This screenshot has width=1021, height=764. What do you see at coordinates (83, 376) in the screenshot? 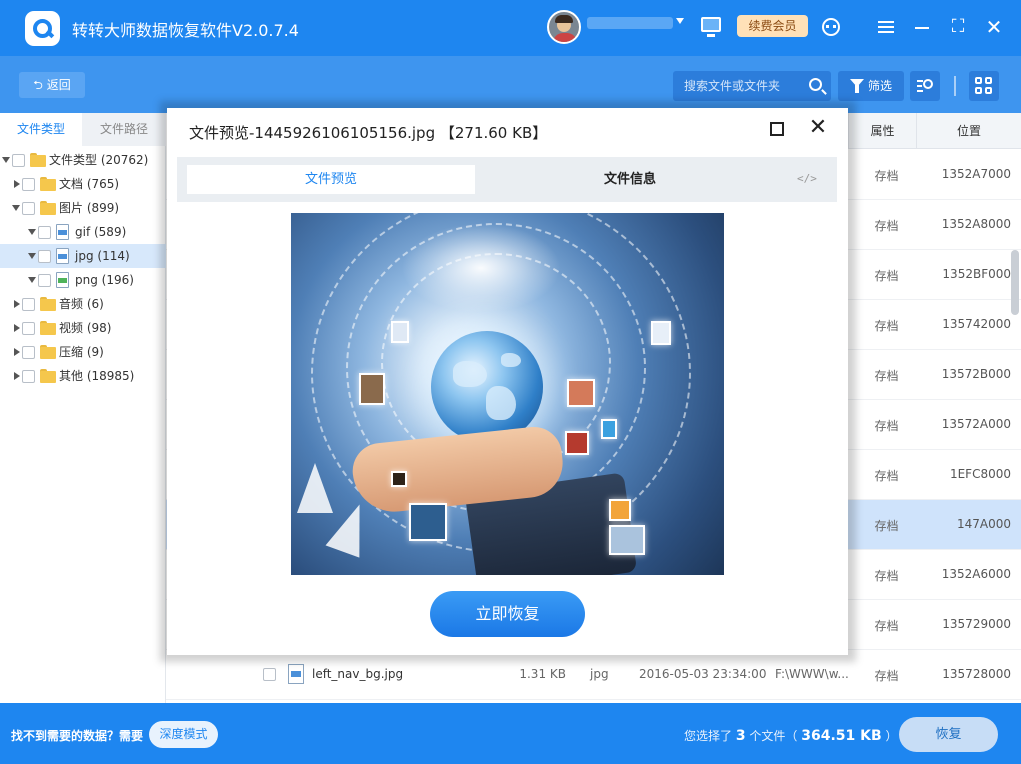
I see `tree-item: 其他 (18985)` at bounding box center [83, 376].